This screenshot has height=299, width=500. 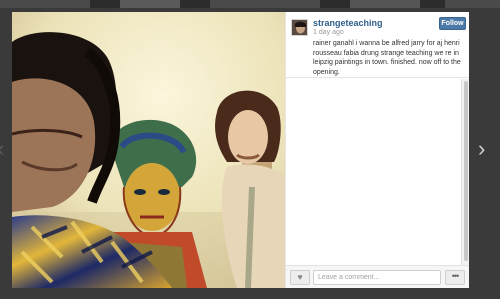 I want to click on scrollbar, so click(x=465, y=172).